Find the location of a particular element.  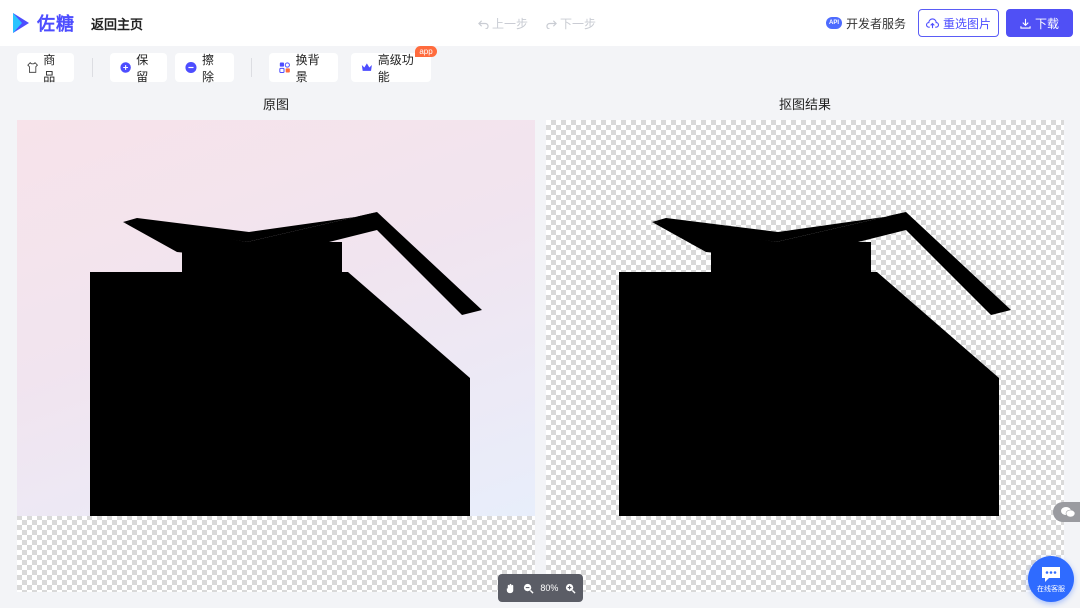

hand-icon is located at coordinates (510, 588).